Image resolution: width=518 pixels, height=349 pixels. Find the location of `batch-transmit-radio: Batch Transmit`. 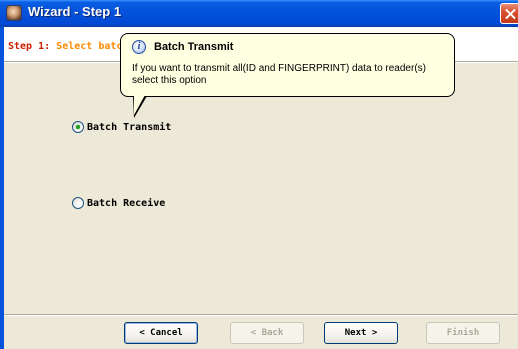

batch-transmit-radio: Batch Transmit is located at coordinates (121, 127).